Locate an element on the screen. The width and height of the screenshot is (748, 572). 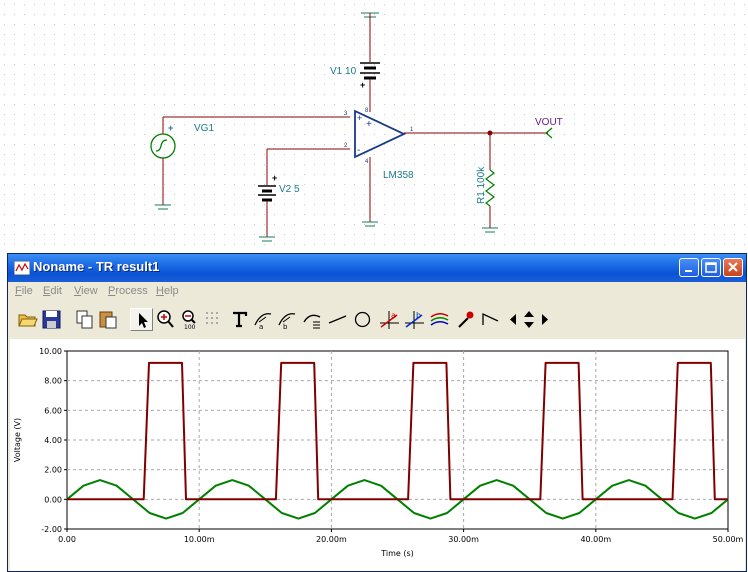
menu-help: Help is located at coordinates (167, 291).